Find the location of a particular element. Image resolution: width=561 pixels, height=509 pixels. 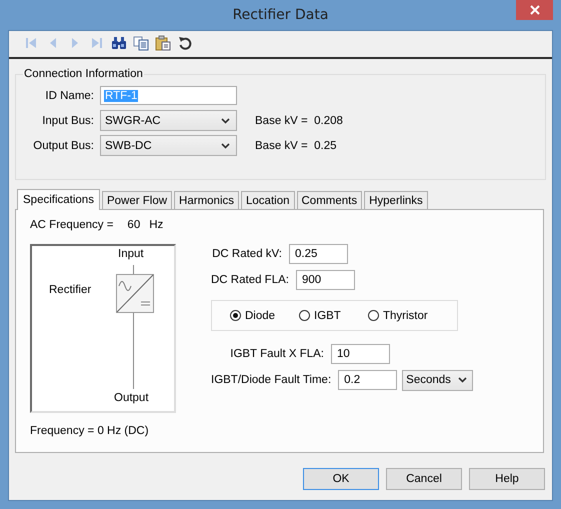

radio-button: IGBT is located at coordinates (333, 316).